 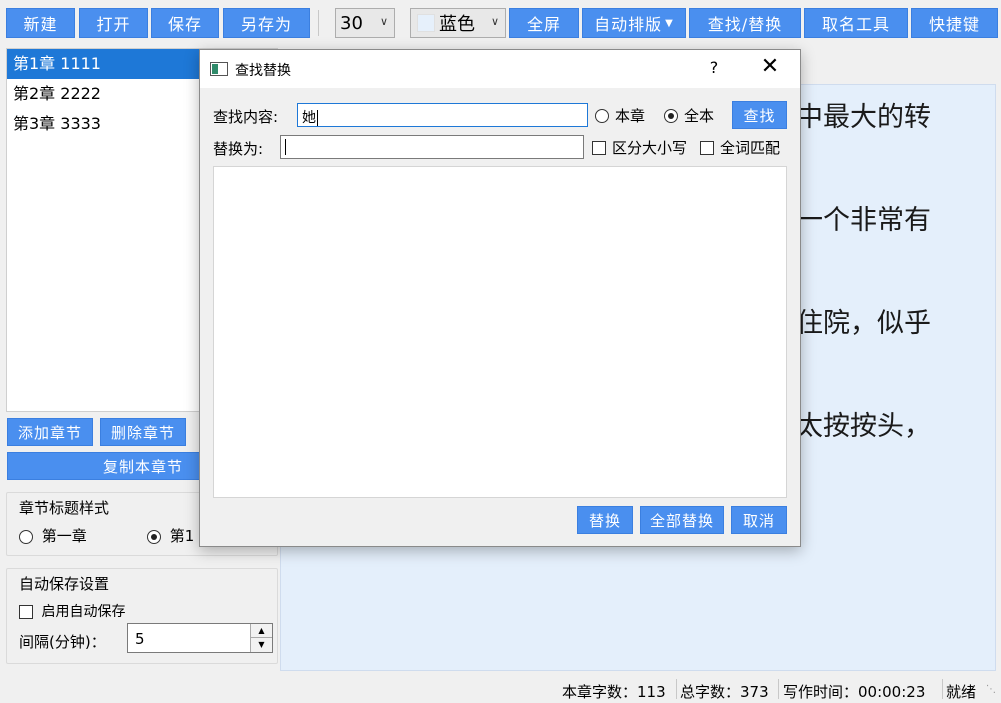 I want to click on editor-line: 住院，似乎, so click(x=863, y=323).